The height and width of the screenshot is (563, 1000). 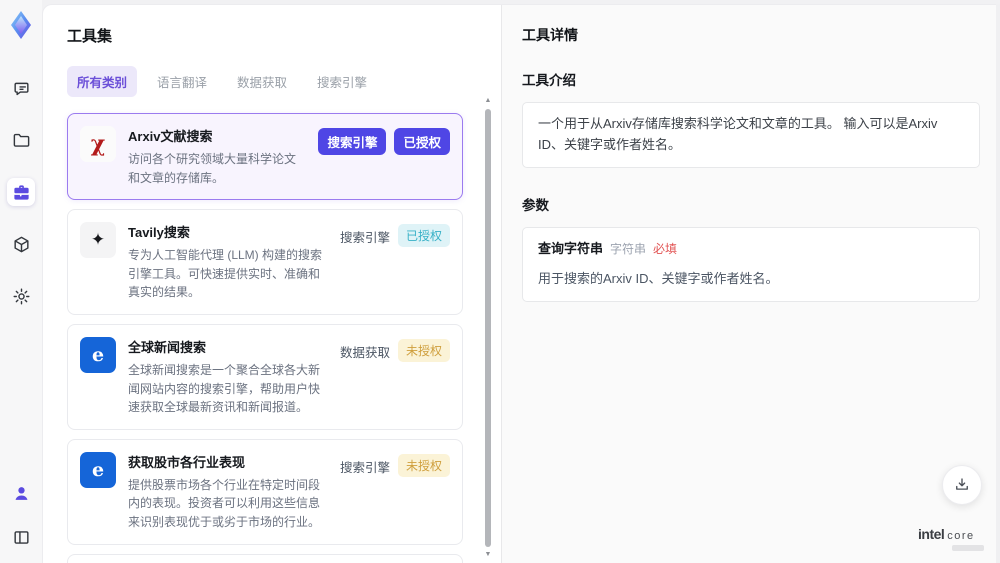 I want to click on category-tab: 语言翻译, so click(x=182, y=81).